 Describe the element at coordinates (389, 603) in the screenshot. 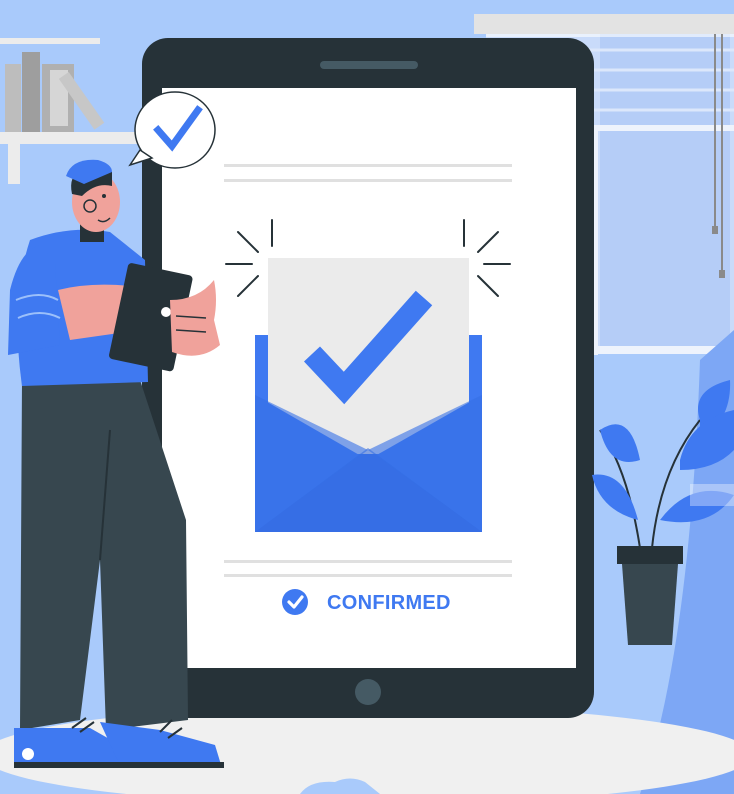

I see `confirmed-status-label: CONFIRMED` at that location.